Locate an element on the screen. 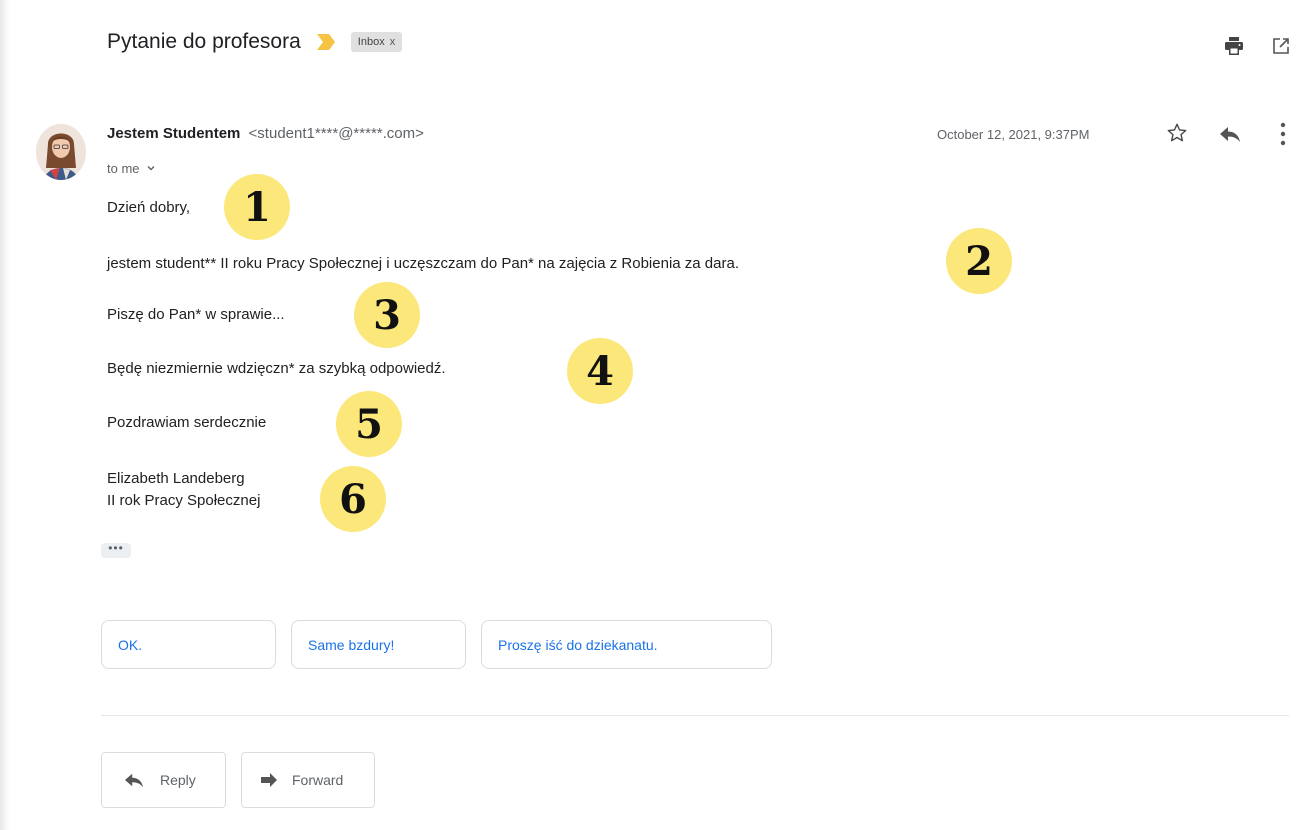 This screenshot has height=830, width=1311. smart-reply-same-bzdury: Same bzdury! is located at coordinates (378, 644).